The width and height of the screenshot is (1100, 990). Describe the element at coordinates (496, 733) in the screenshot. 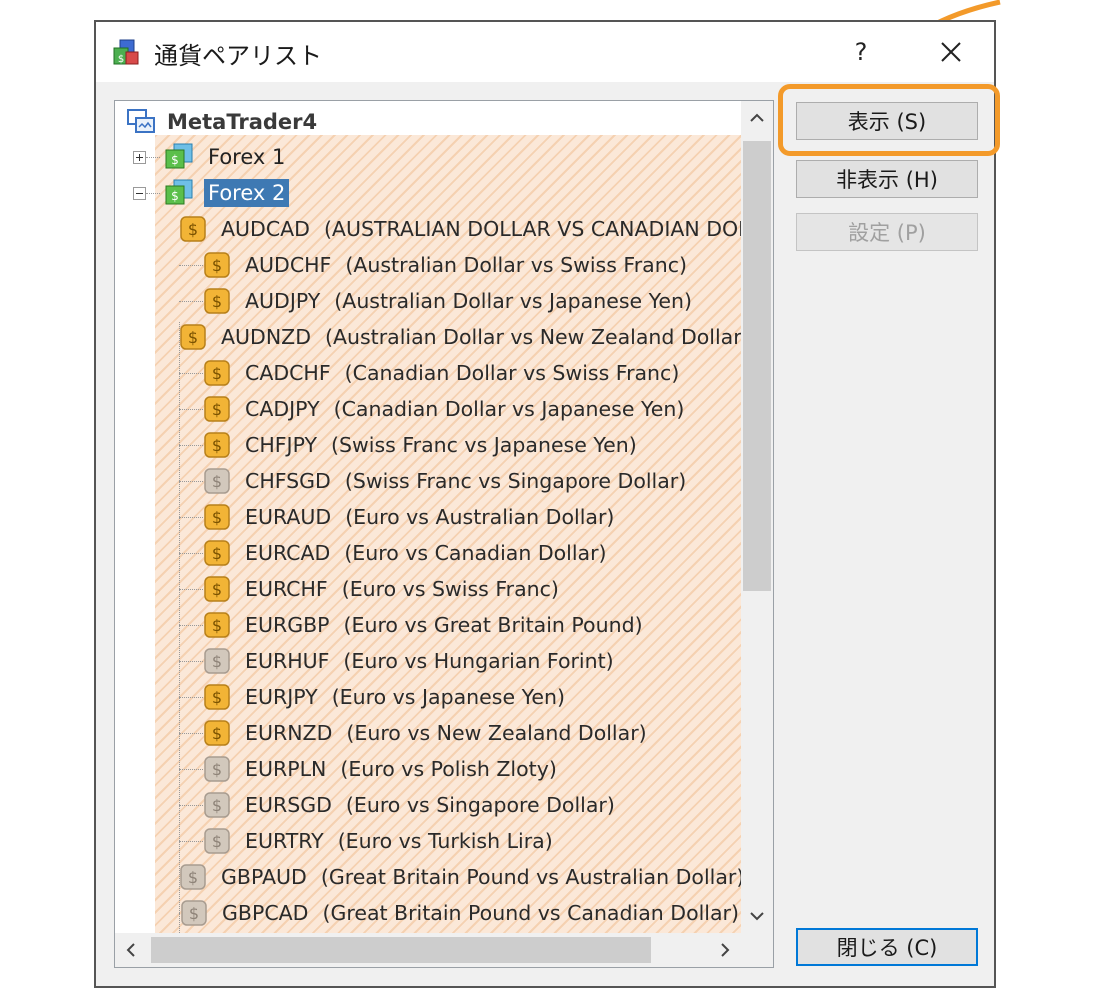

I see `symbol-description: (Euro vs New Zealand Dollar)` at that location.